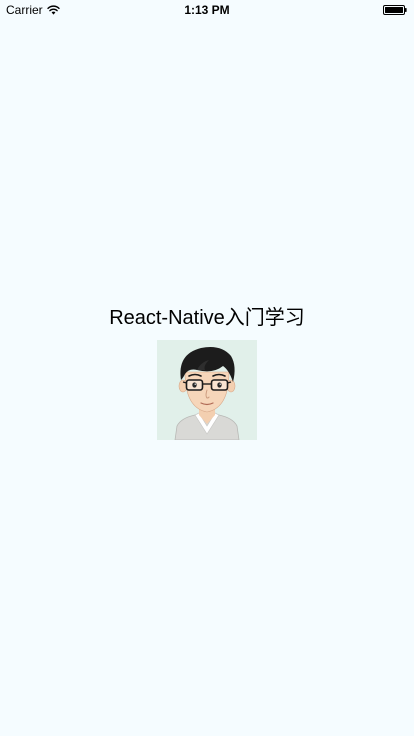 The height and width of the screenshot is (736, 414). Describe the element at coordinates (207, 318) in the screenshot. I see `welcome-title: React-Native入门学习` at that location.